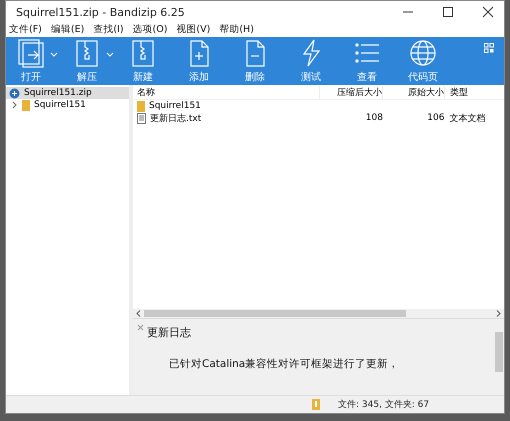  What do you see at coordinates (67, 29) in the screenshot?
I see `menu-item: 编辑(E)` at bounding box center [67, 29].